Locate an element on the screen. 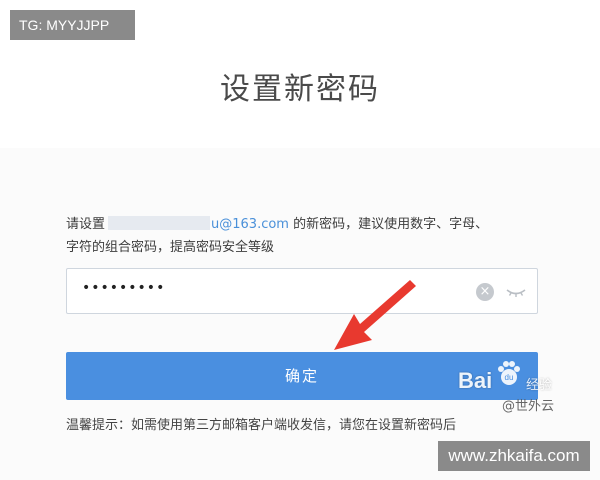 Image resolution: width=600 pixels, height=480 pixels. instruction-prefix: 请设置 is located at coordinates (86, 224).